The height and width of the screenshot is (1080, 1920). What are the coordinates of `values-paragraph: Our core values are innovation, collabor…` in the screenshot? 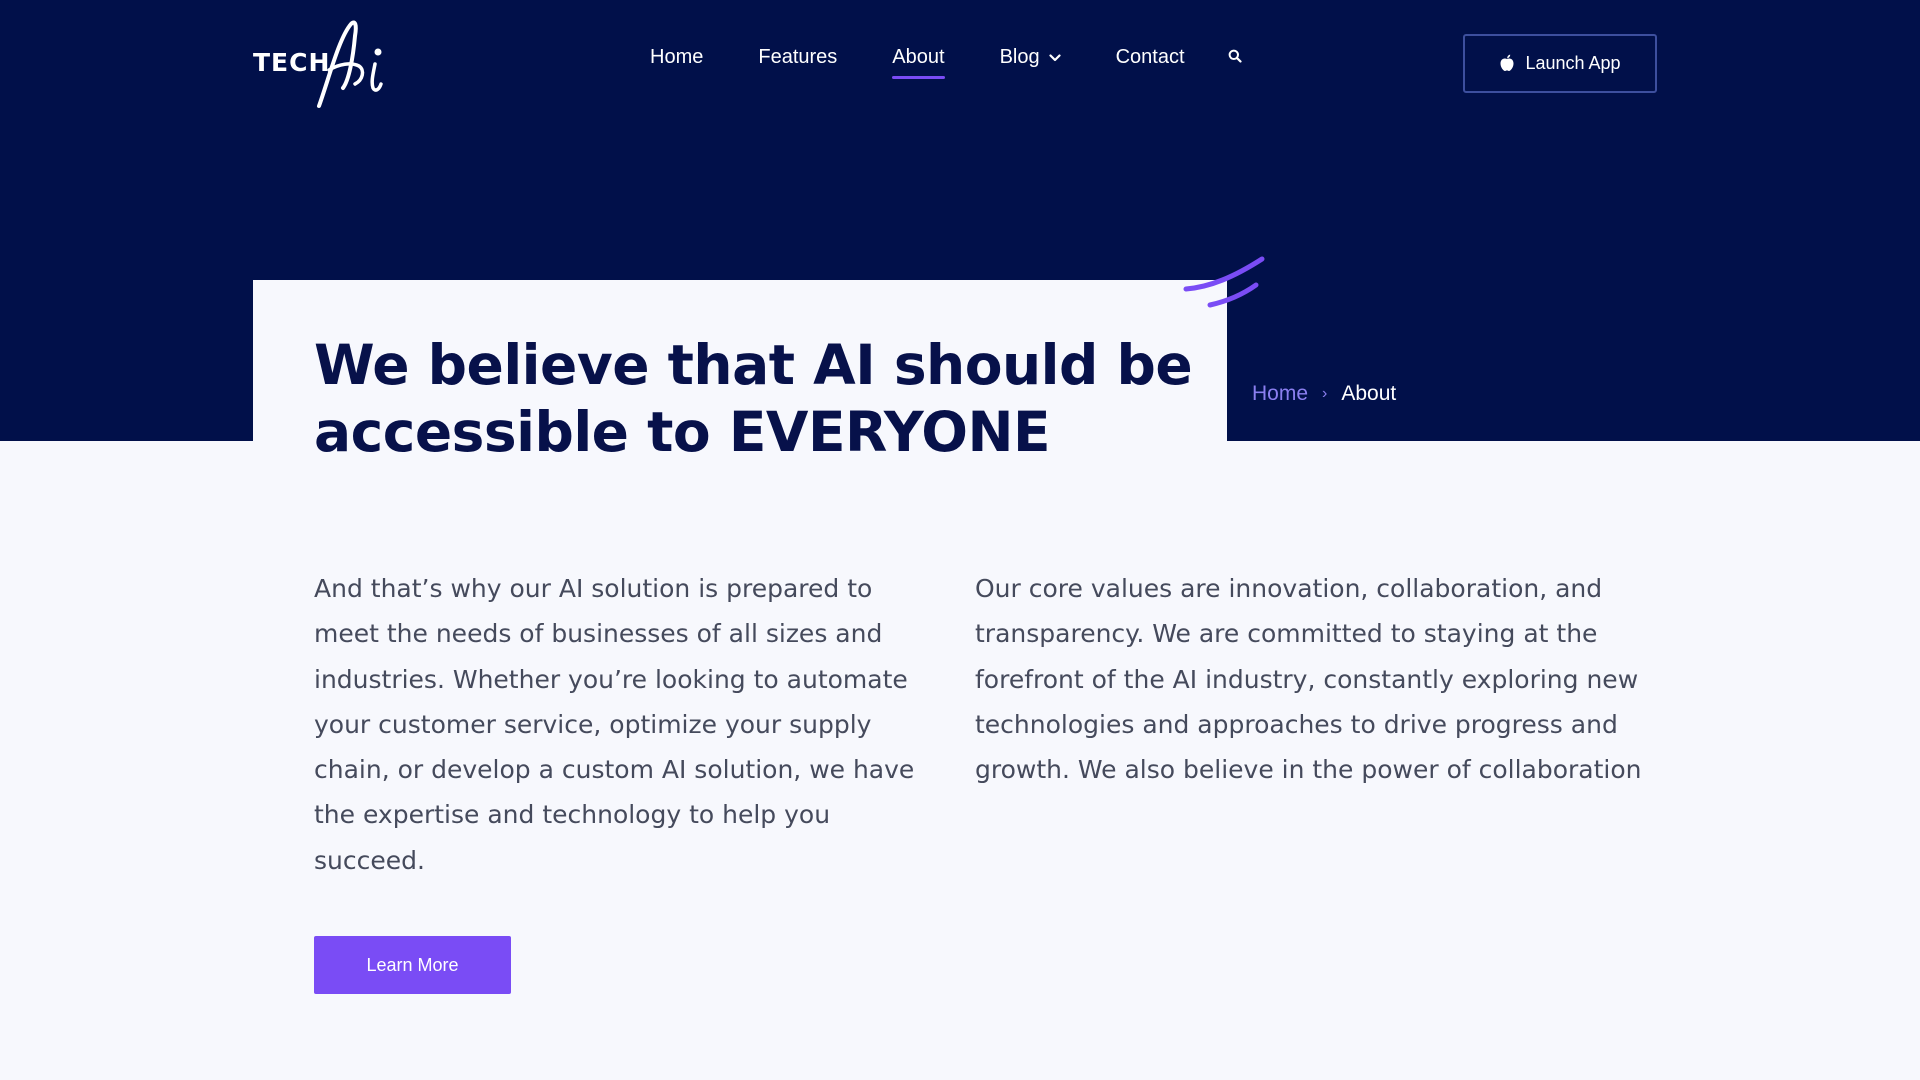 It's located at (1308, 679).